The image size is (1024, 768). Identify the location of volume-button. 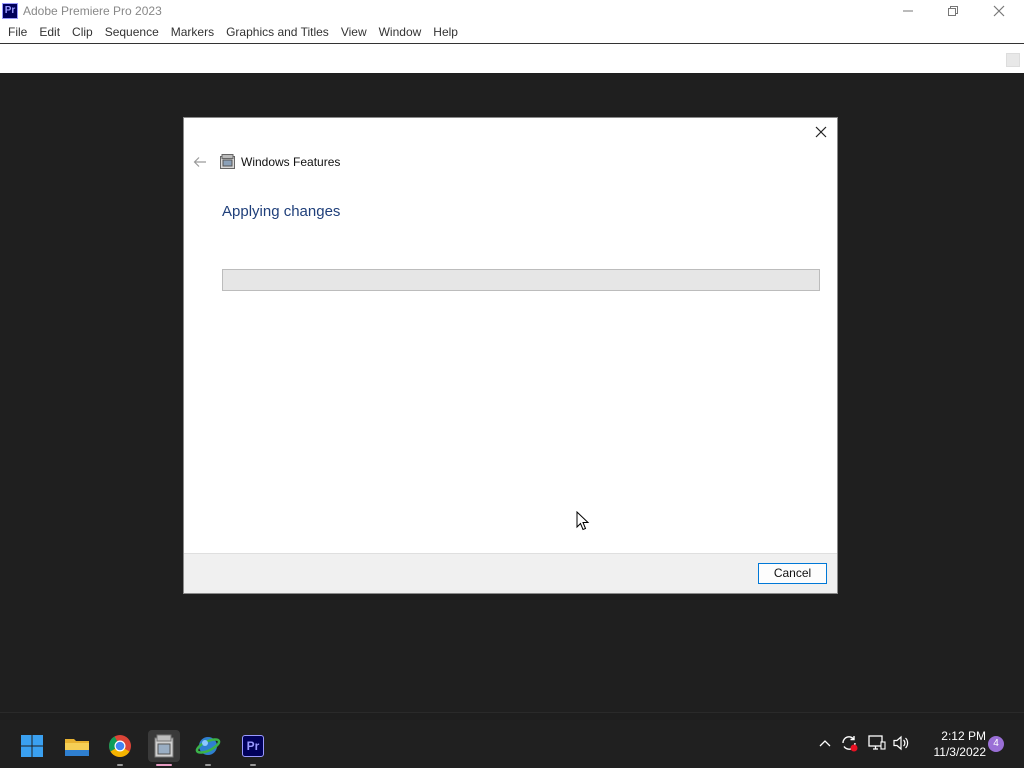
(901, 743).